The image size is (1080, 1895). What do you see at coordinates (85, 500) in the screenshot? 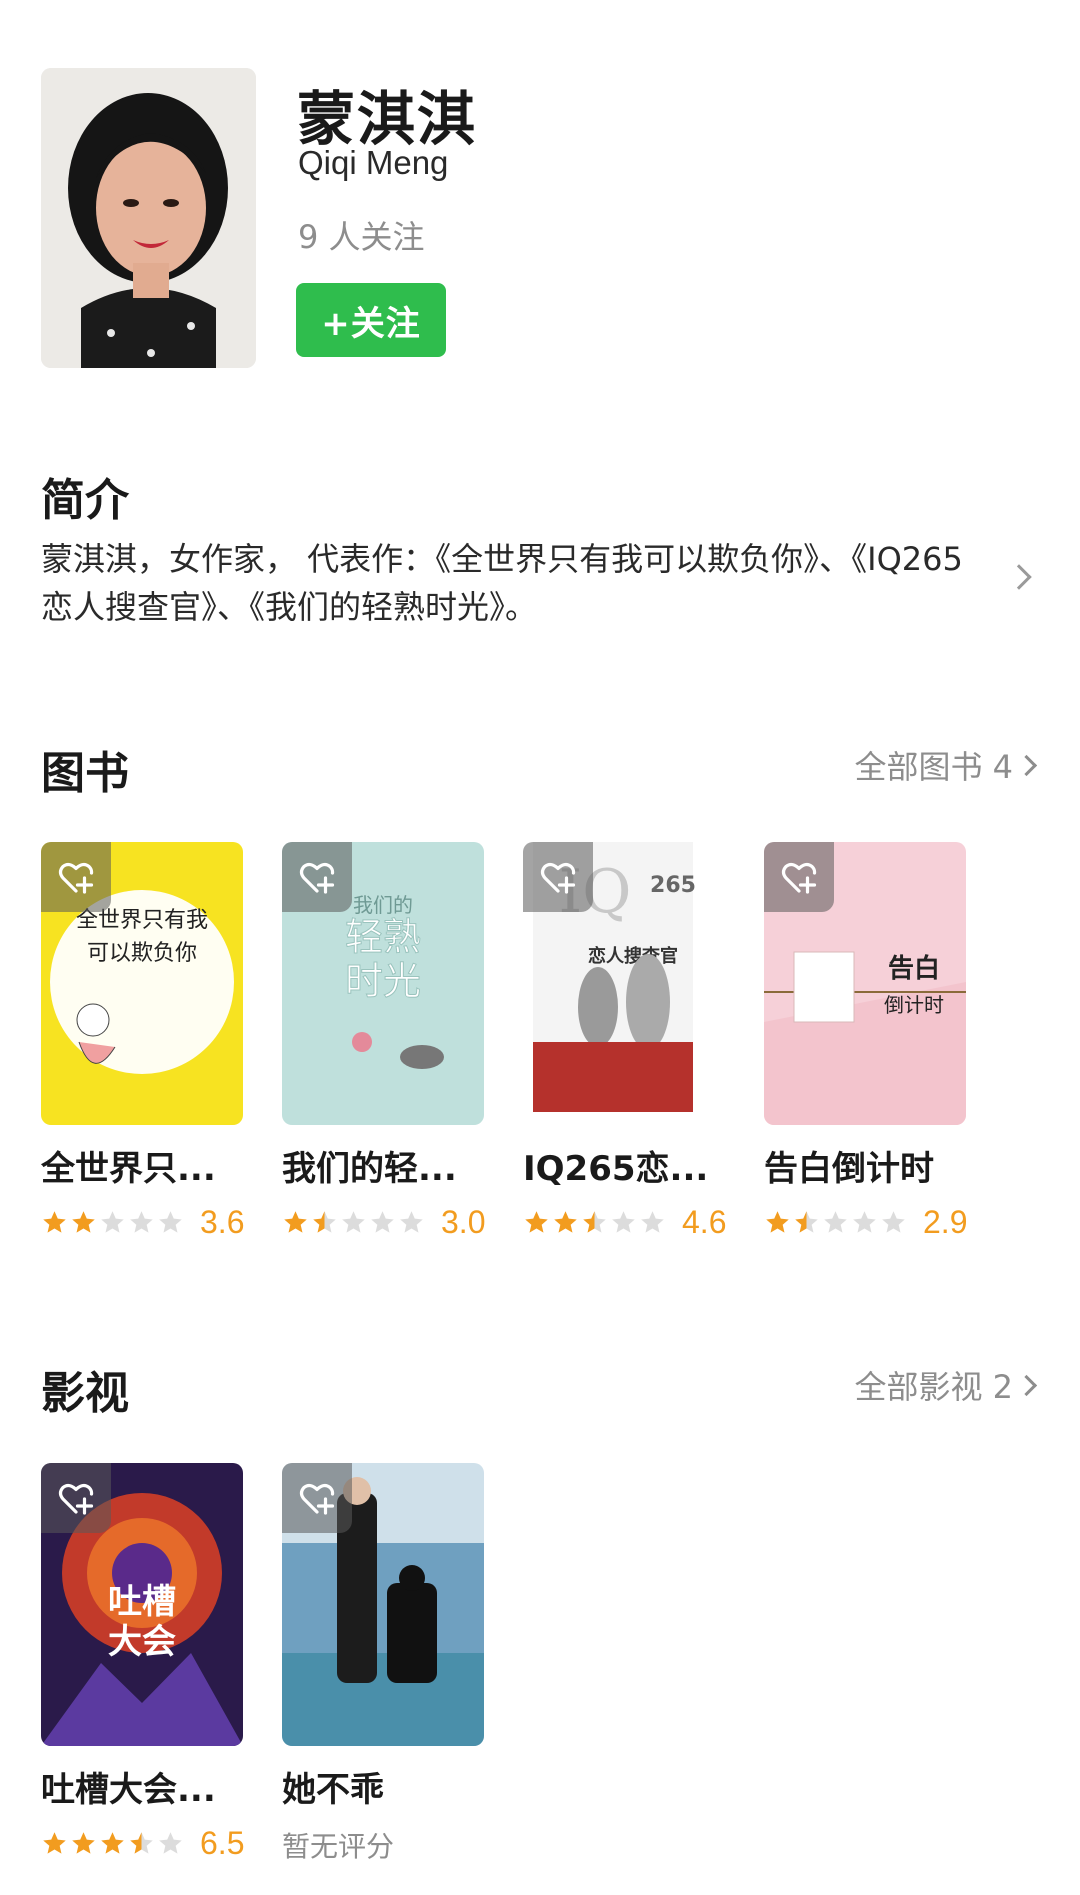
I see `intro-heading: 简介` at bounding box center [85, 500].